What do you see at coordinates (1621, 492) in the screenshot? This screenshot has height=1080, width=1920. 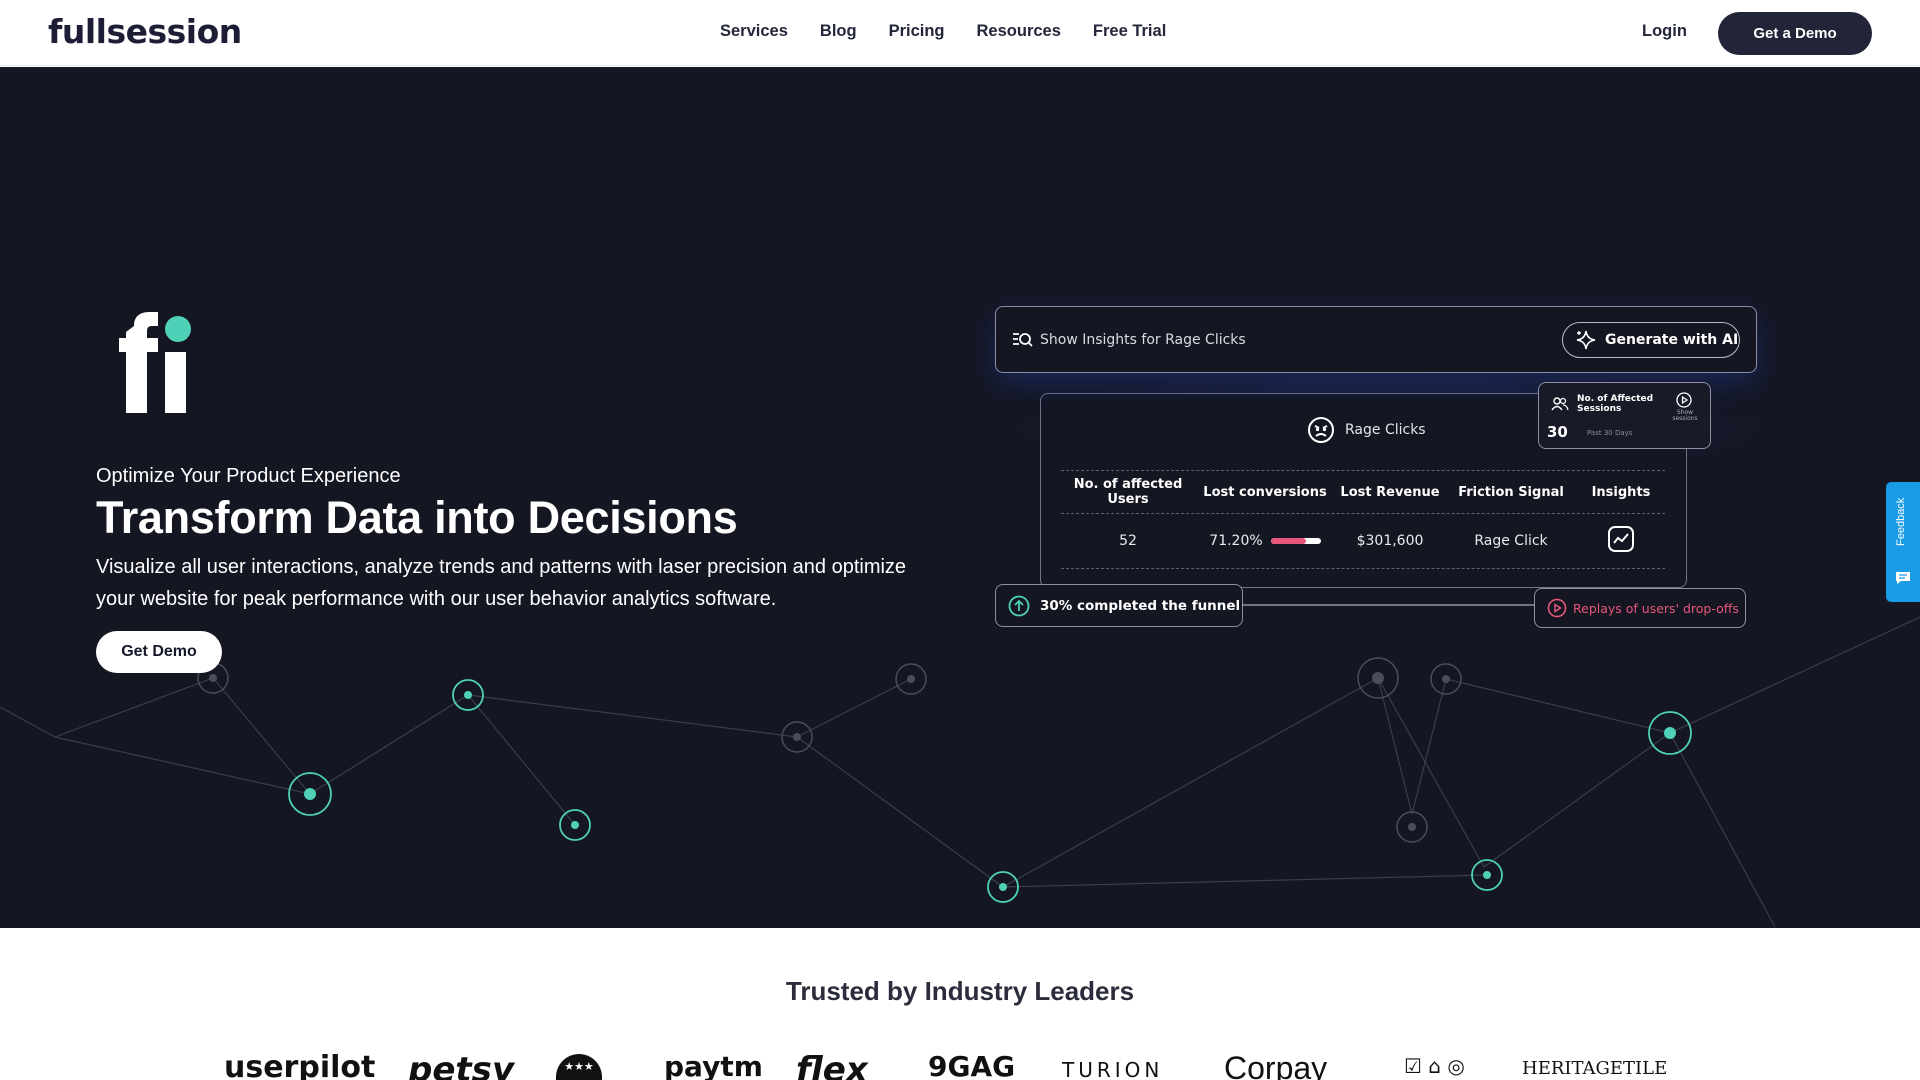 I see `header-insights: Insights` at bounding box center [1621, 492].